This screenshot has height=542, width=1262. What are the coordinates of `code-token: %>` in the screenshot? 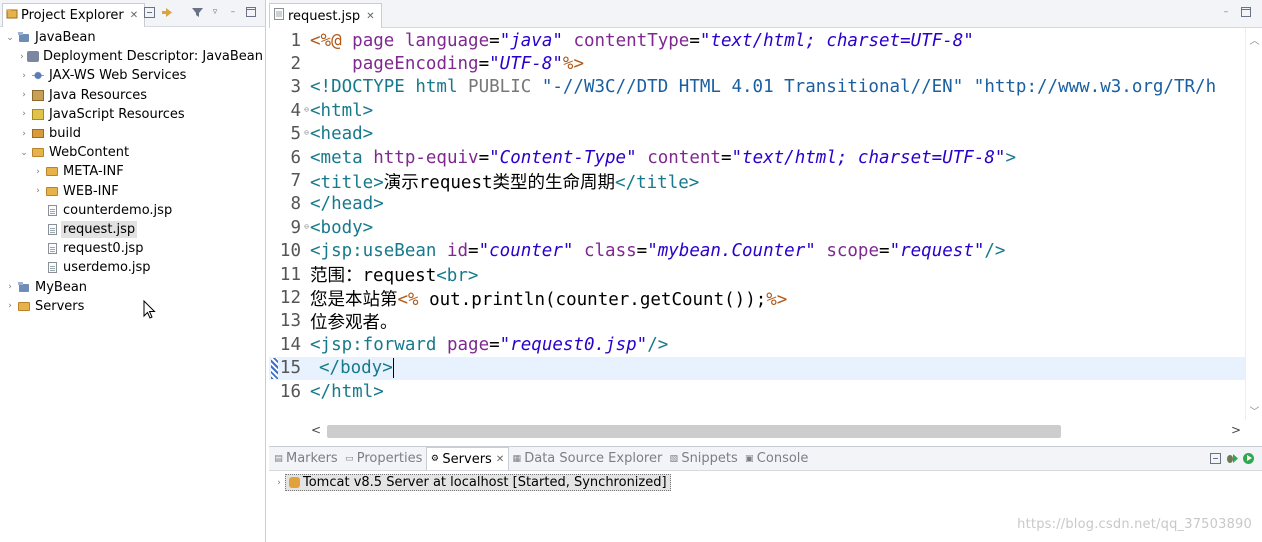 It's located at (573, 64).